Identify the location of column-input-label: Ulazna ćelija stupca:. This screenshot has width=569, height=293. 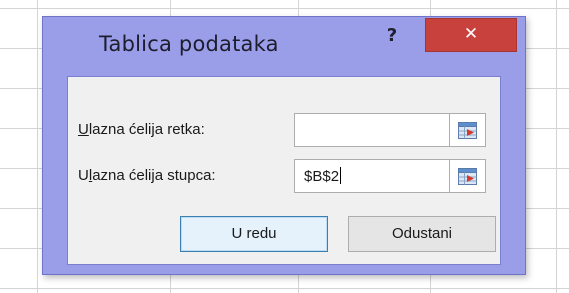
(147, 175).